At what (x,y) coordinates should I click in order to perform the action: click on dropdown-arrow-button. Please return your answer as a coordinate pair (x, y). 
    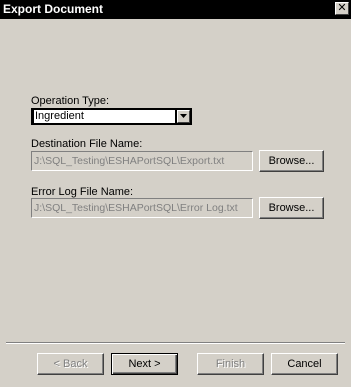
    Looking at the image, I should click on (183, 116).